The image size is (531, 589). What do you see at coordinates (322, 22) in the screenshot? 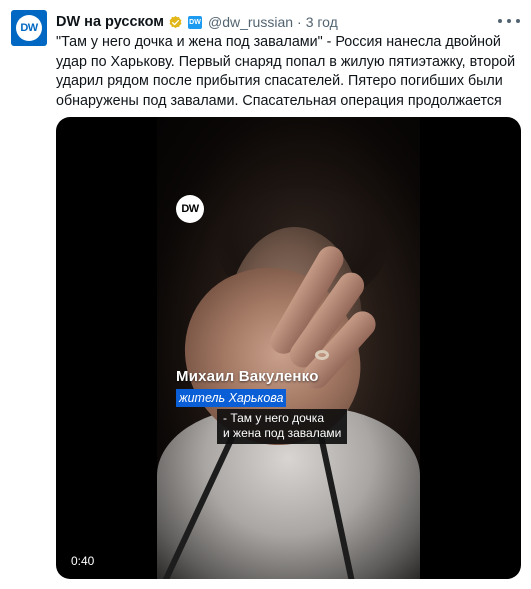
I see `tweet-timestamp: 3 год` at bounding box center [322, 22].